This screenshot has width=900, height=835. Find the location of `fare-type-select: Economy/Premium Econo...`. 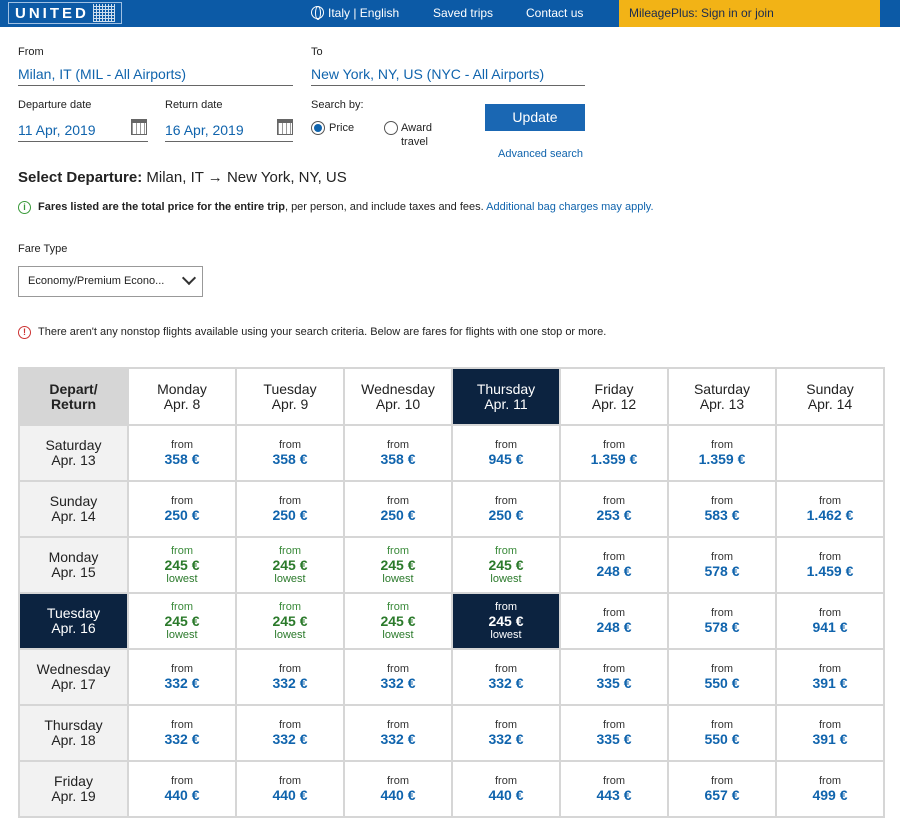

fare-type-select: Economy/Premium Econo... is located at coordinates (110, 281).